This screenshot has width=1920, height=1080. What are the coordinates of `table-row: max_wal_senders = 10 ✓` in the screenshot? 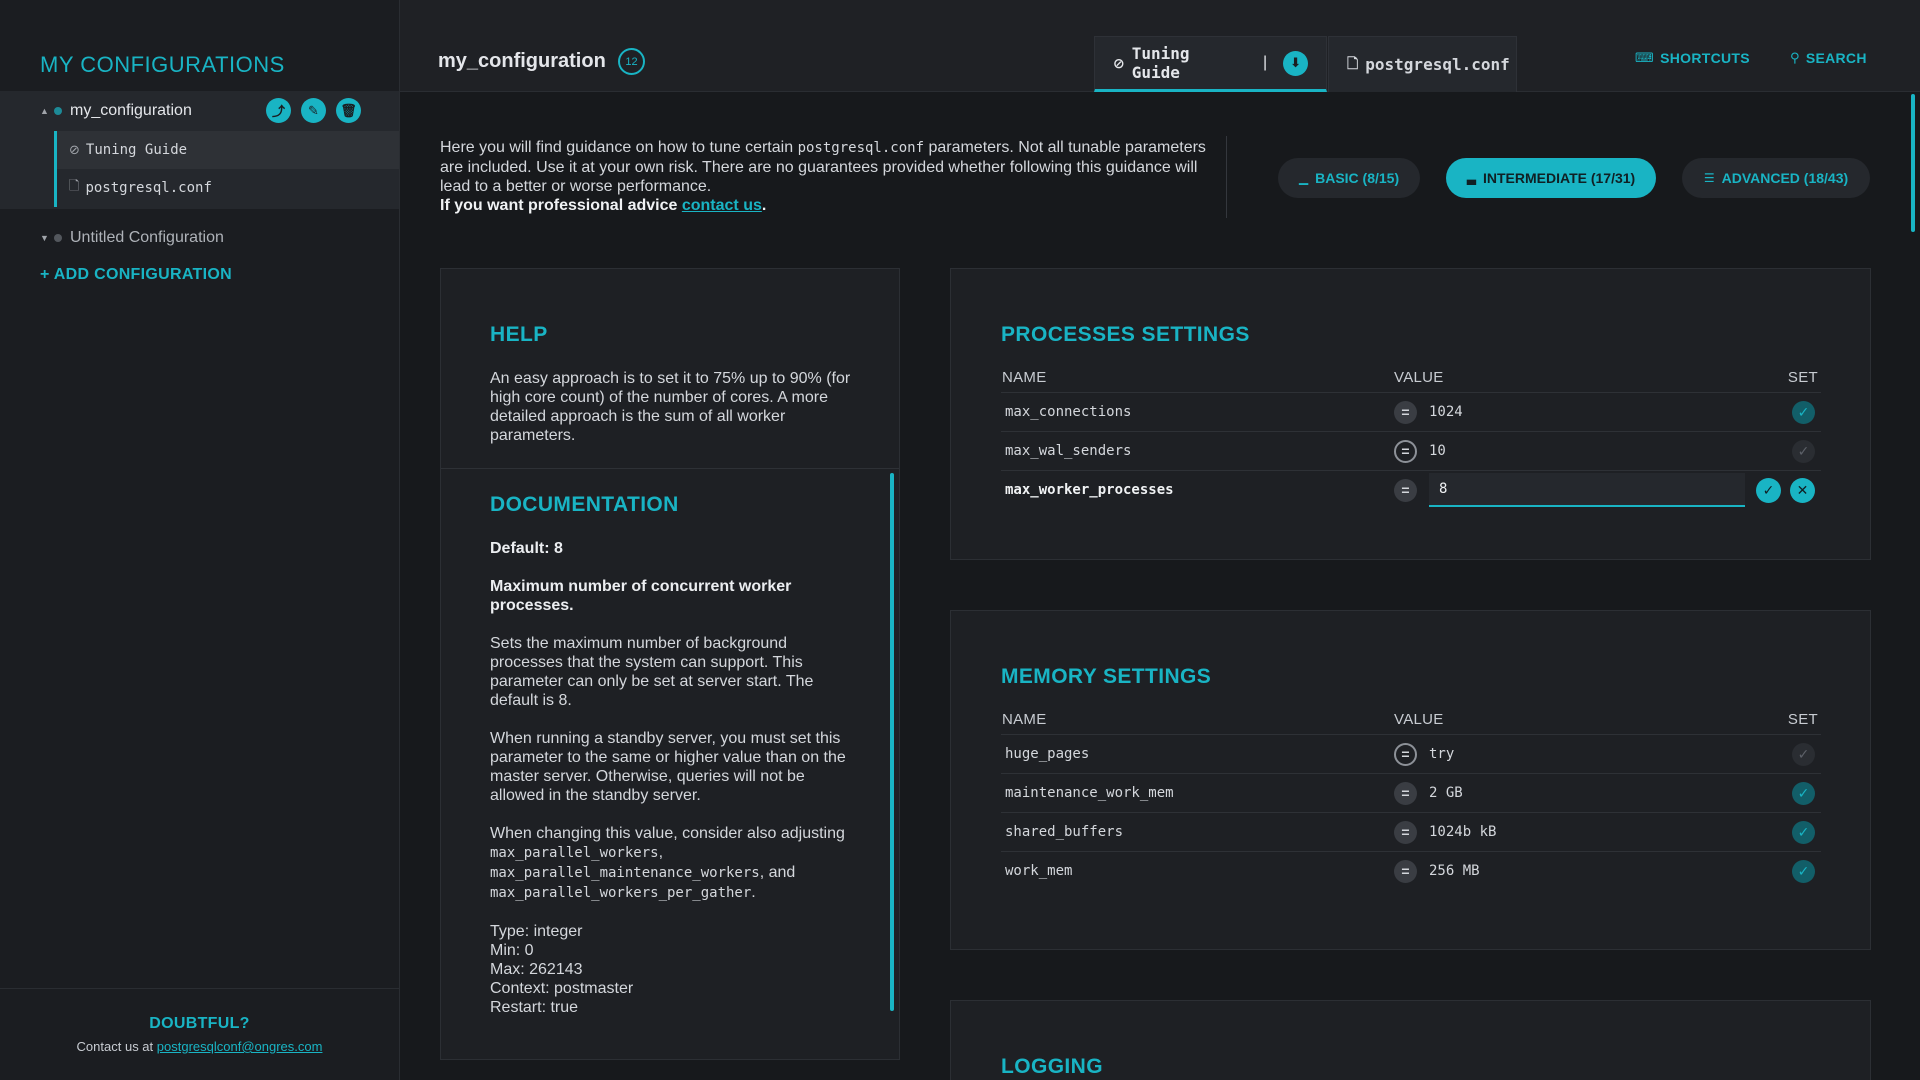 It's located at (1411, 450).